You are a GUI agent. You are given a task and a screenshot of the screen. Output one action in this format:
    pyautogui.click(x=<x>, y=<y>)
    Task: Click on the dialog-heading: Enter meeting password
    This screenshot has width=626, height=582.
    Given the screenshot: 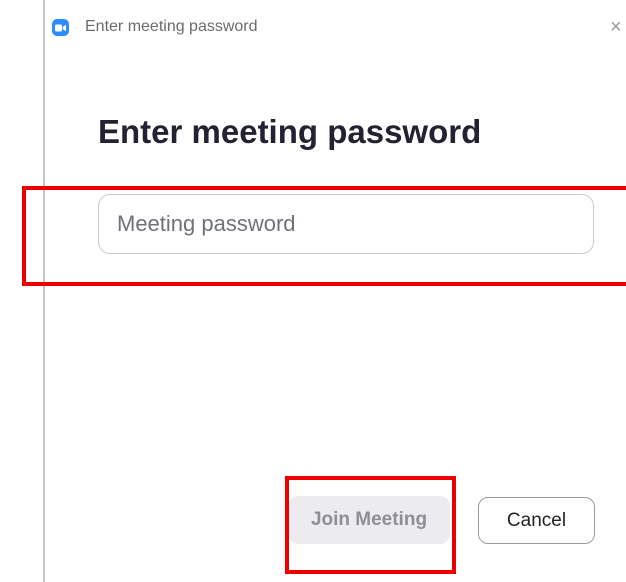 What is the action you would take?
    pyautogui.click(x=290, y=131)
    